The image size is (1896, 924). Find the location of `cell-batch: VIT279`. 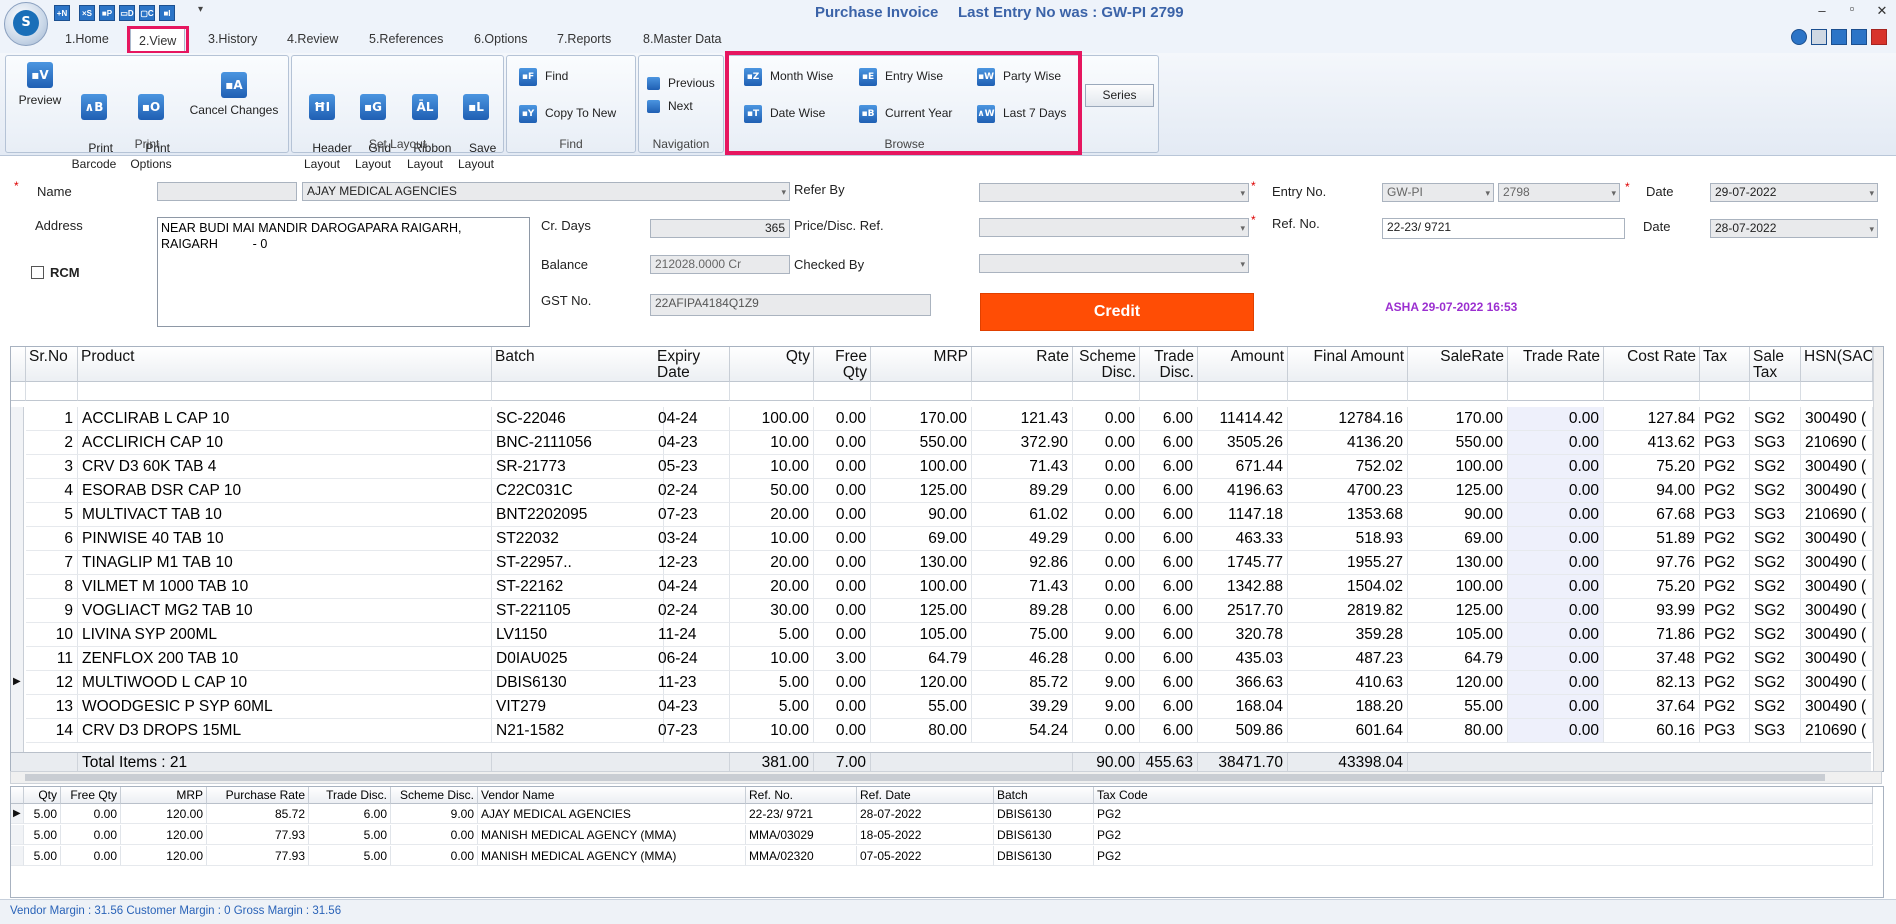

cell-batch: VIT279 is located at coordinates (578, 707).